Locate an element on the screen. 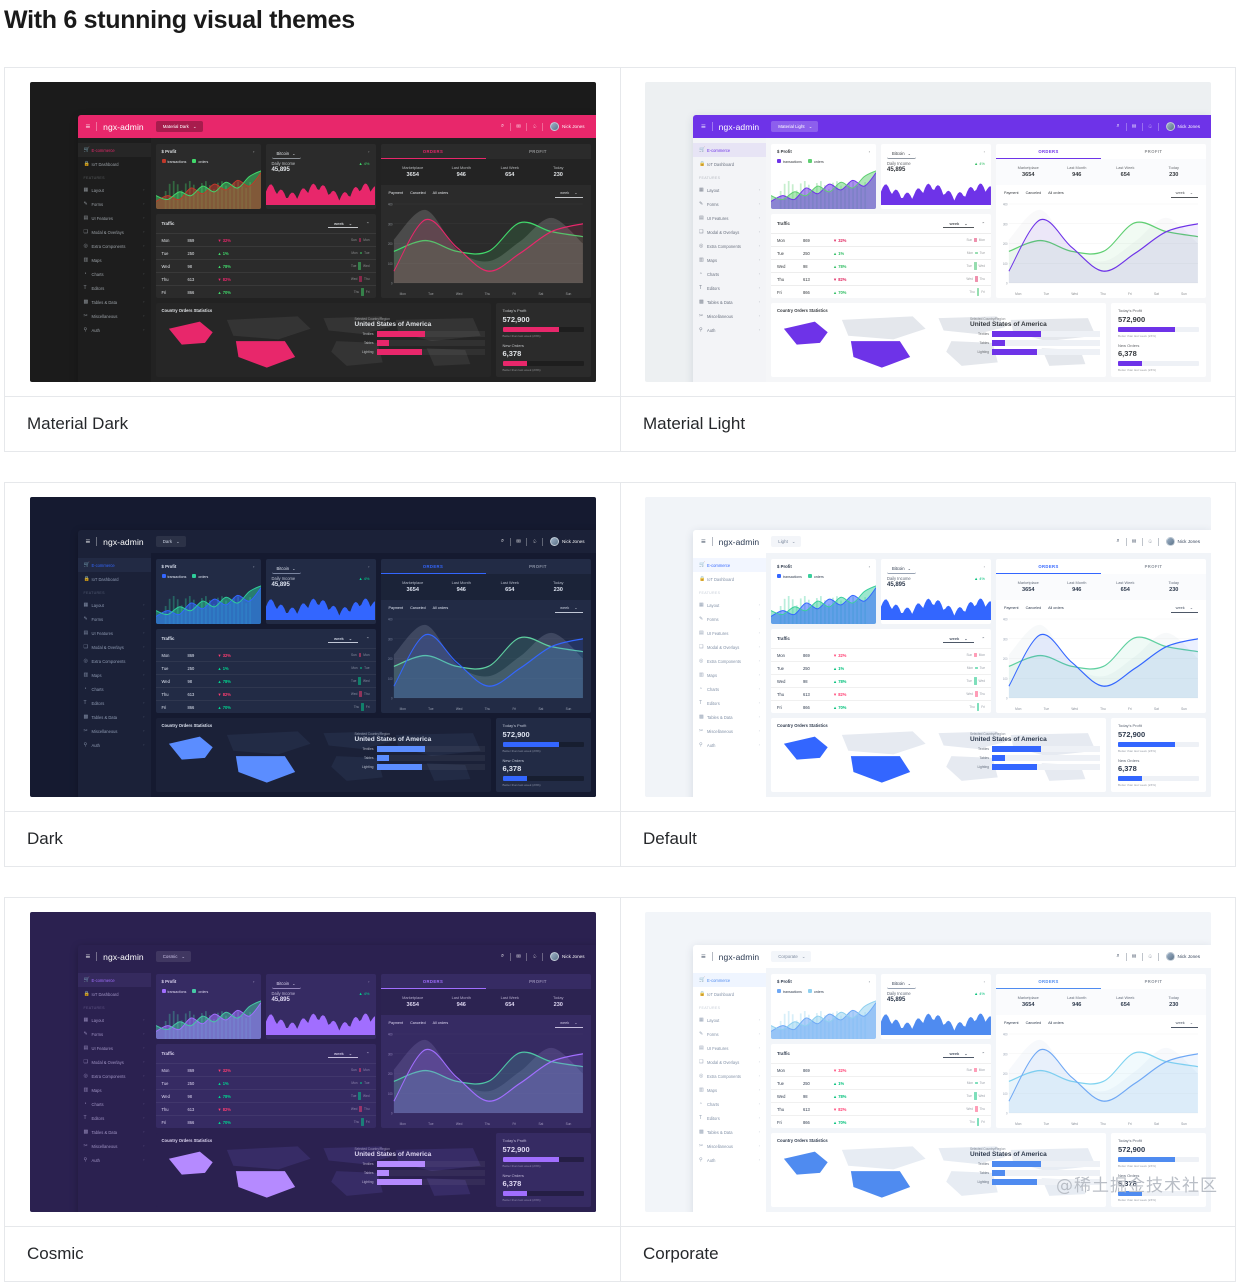  traffic-period-selector: week ⌄ is located at coordinates (958, 223).